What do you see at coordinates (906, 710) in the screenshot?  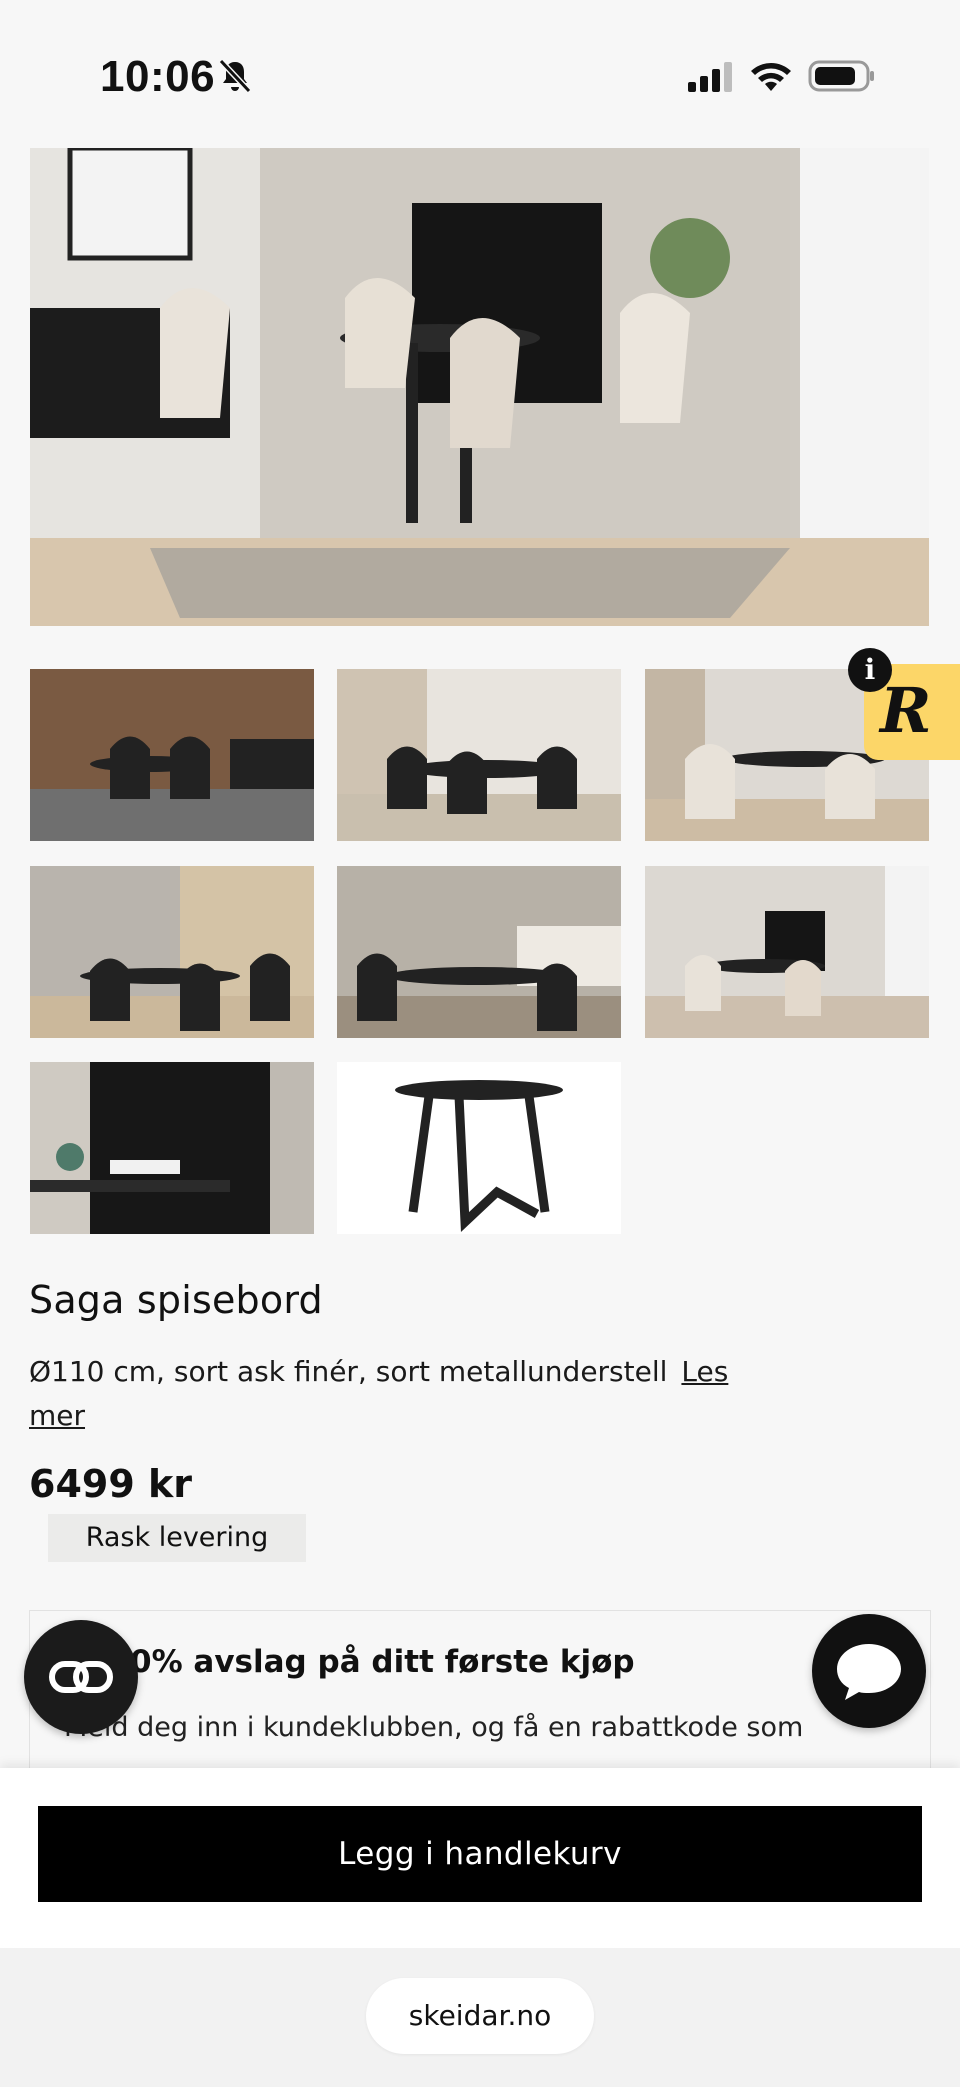 I see `review-logo-icon: R` at bounding box center [906, 710].